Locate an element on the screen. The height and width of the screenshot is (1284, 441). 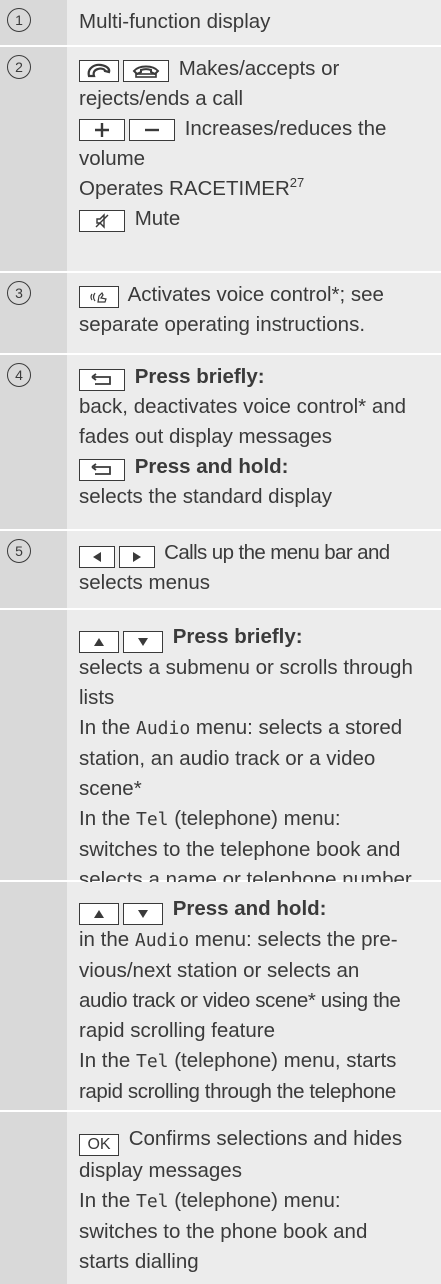
back-brief-description: back, deactivates voice control* and is located at coordinates (243, 406).